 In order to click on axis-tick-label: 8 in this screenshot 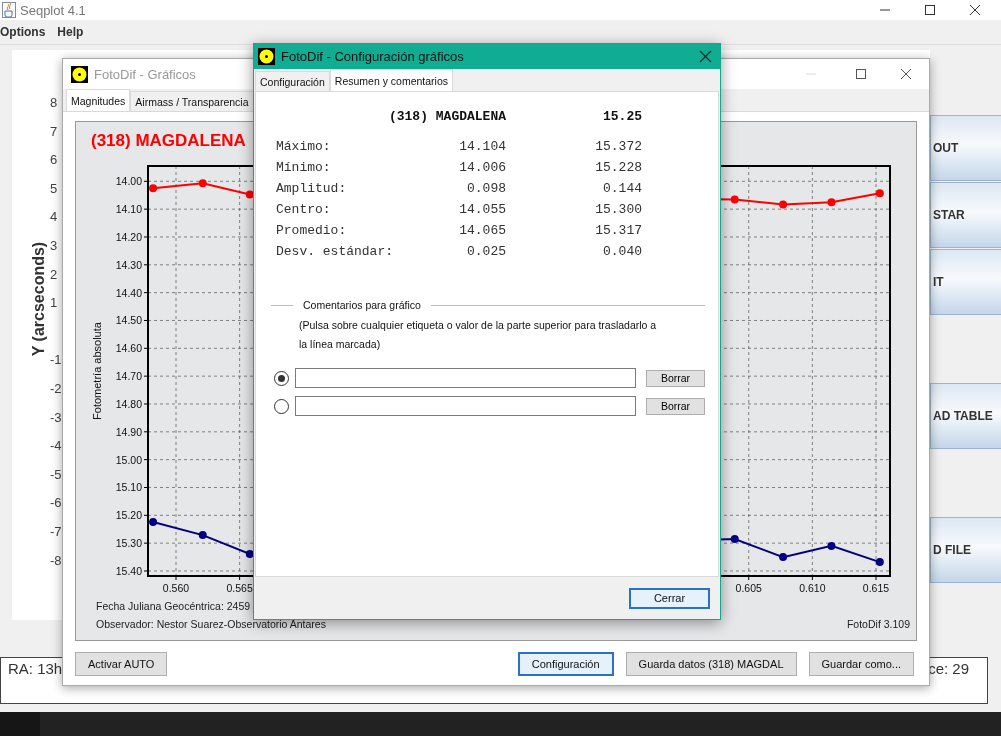, I will do `click(54, 102)`.